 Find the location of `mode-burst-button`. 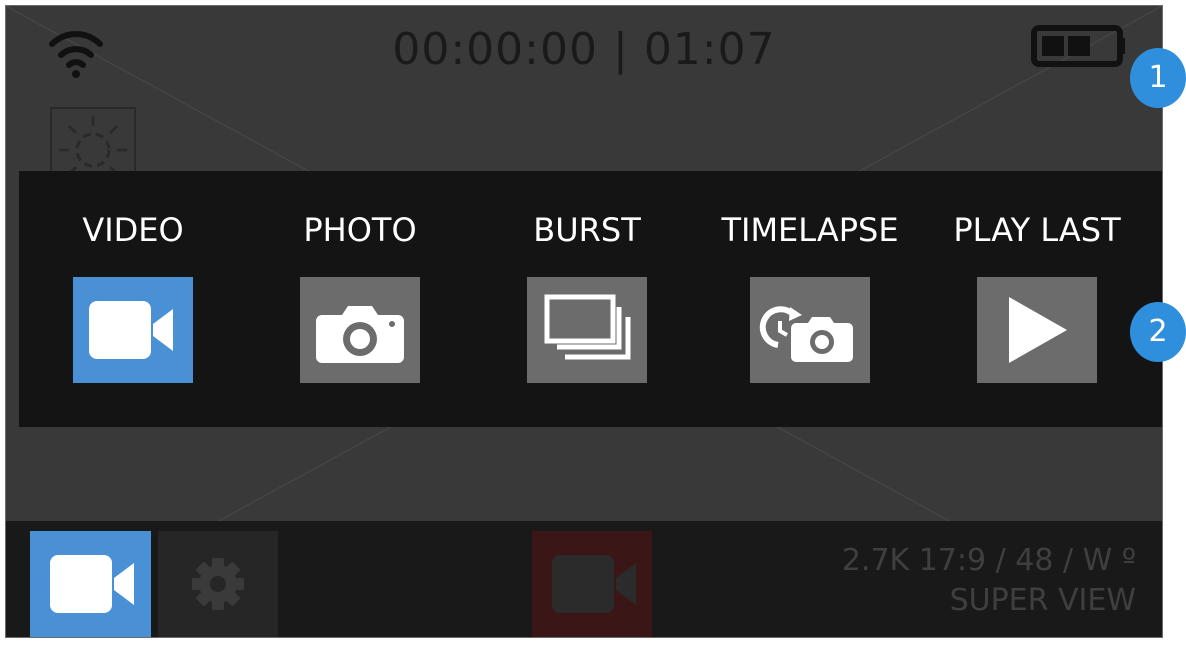

mode-burst-button is located at coordinates (587, 330).